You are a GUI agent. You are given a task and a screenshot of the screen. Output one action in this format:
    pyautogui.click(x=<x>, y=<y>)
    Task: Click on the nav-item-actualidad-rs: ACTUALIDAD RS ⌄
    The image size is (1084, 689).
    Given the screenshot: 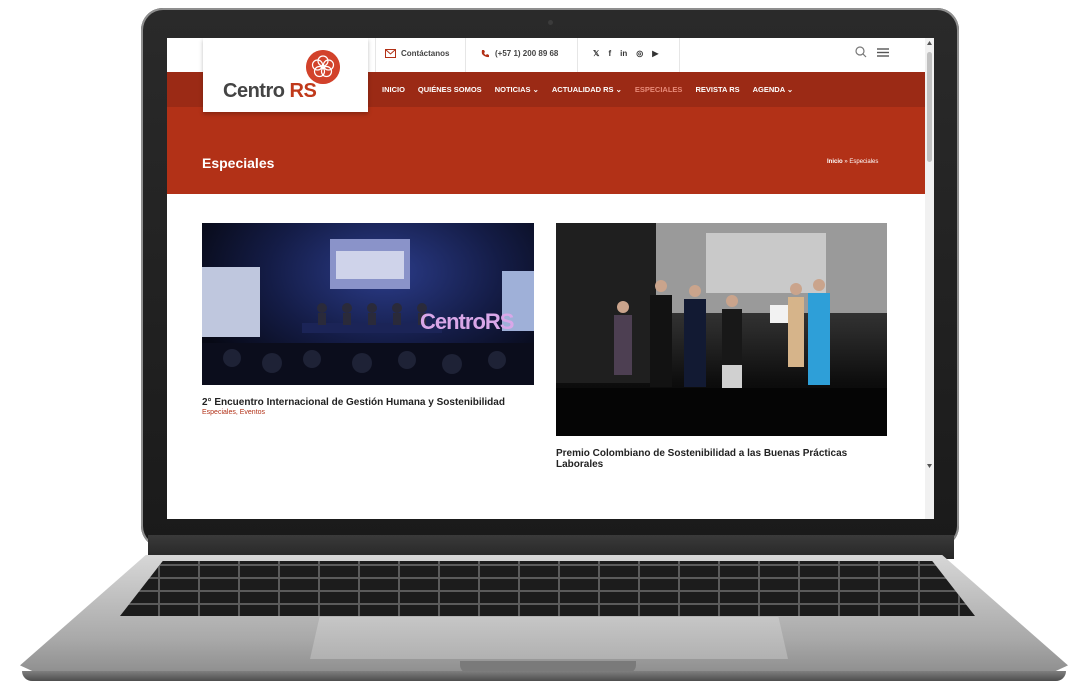 What is the action you would take?
    pyautogui.click(x=587, y=89)
    